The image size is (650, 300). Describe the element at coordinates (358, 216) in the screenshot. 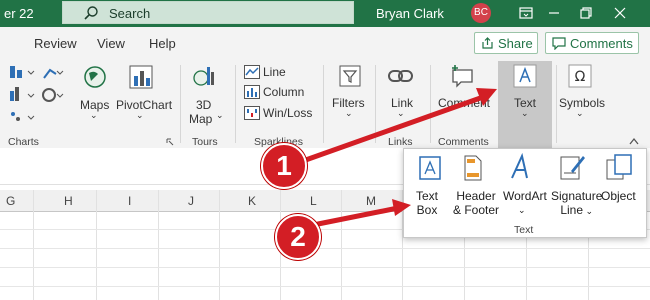

I see `arrow-2-line` at that location.